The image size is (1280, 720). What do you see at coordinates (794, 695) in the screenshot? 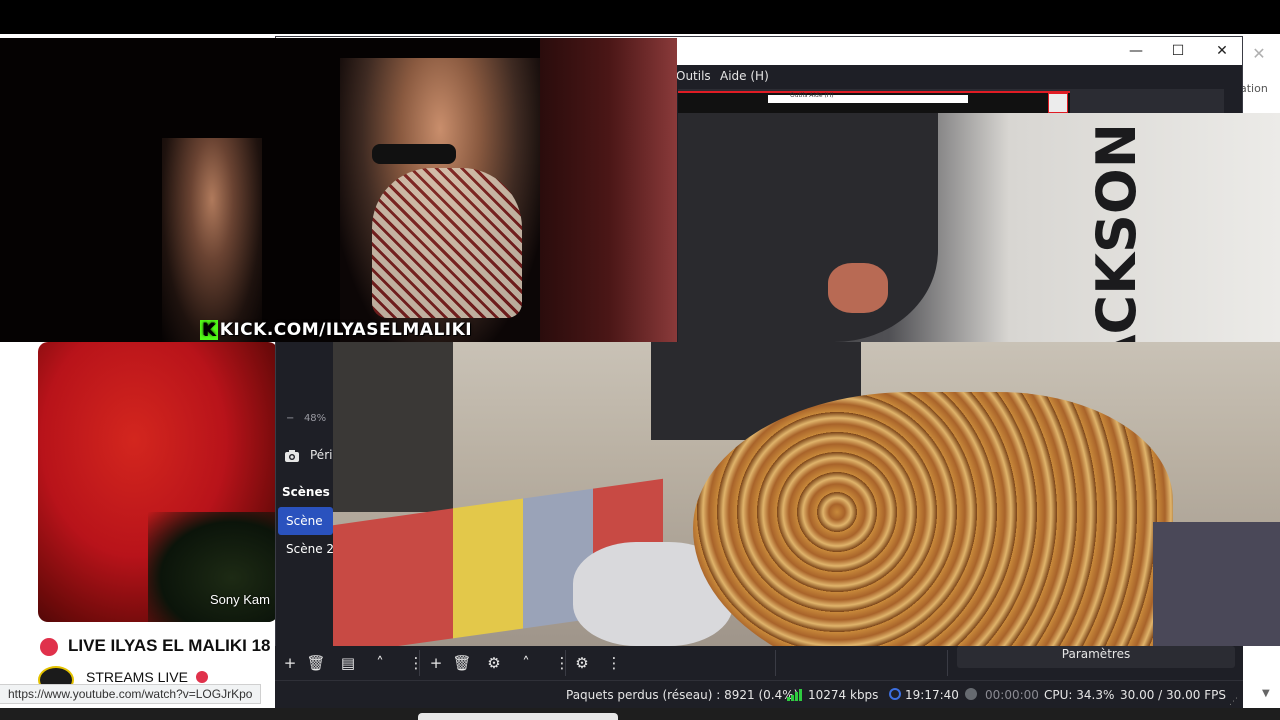
I see `signal-strength-icon` at bounding box center [794, 695].